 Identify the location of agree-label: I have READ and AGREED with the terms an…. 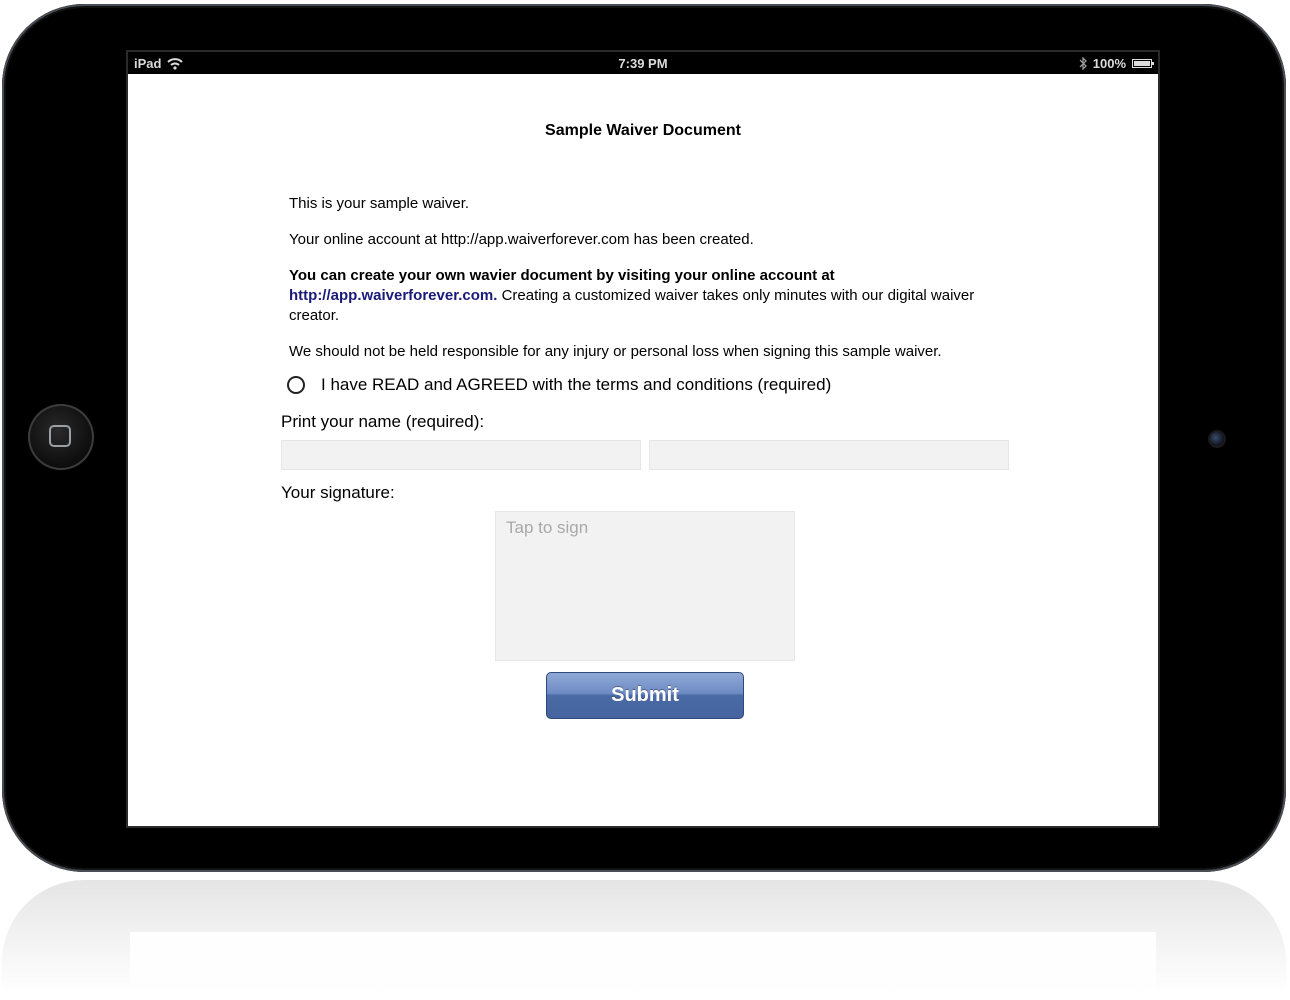
(576, 384).